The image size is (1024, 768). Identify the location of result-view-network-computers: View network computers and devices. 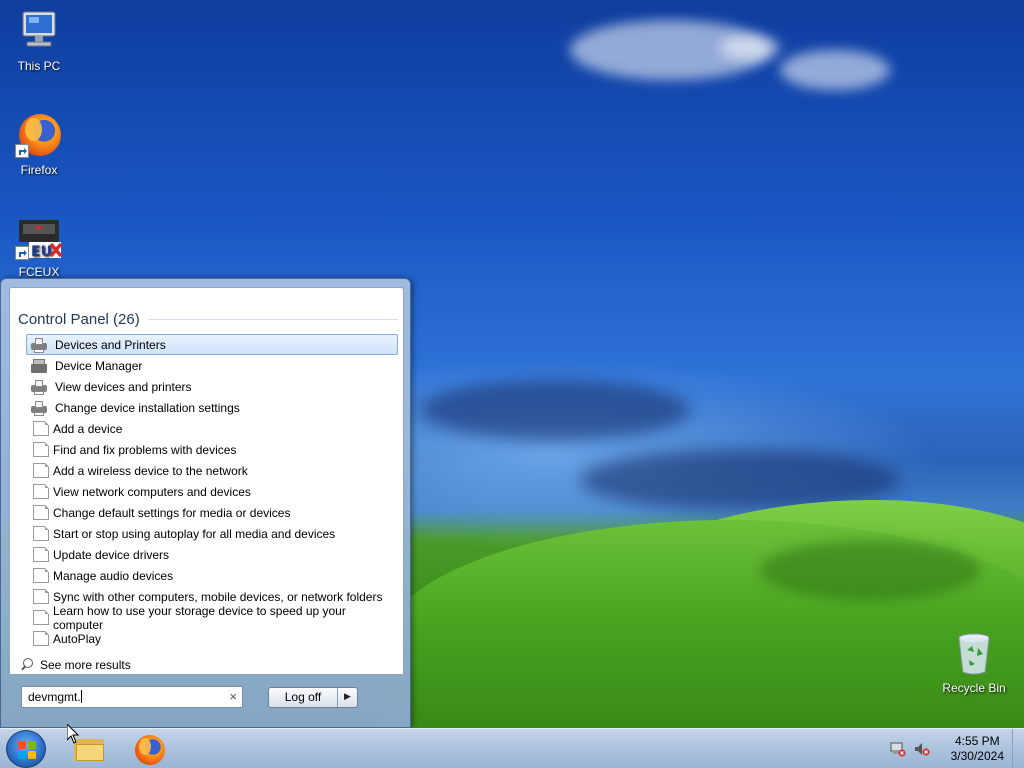
(212, 491).